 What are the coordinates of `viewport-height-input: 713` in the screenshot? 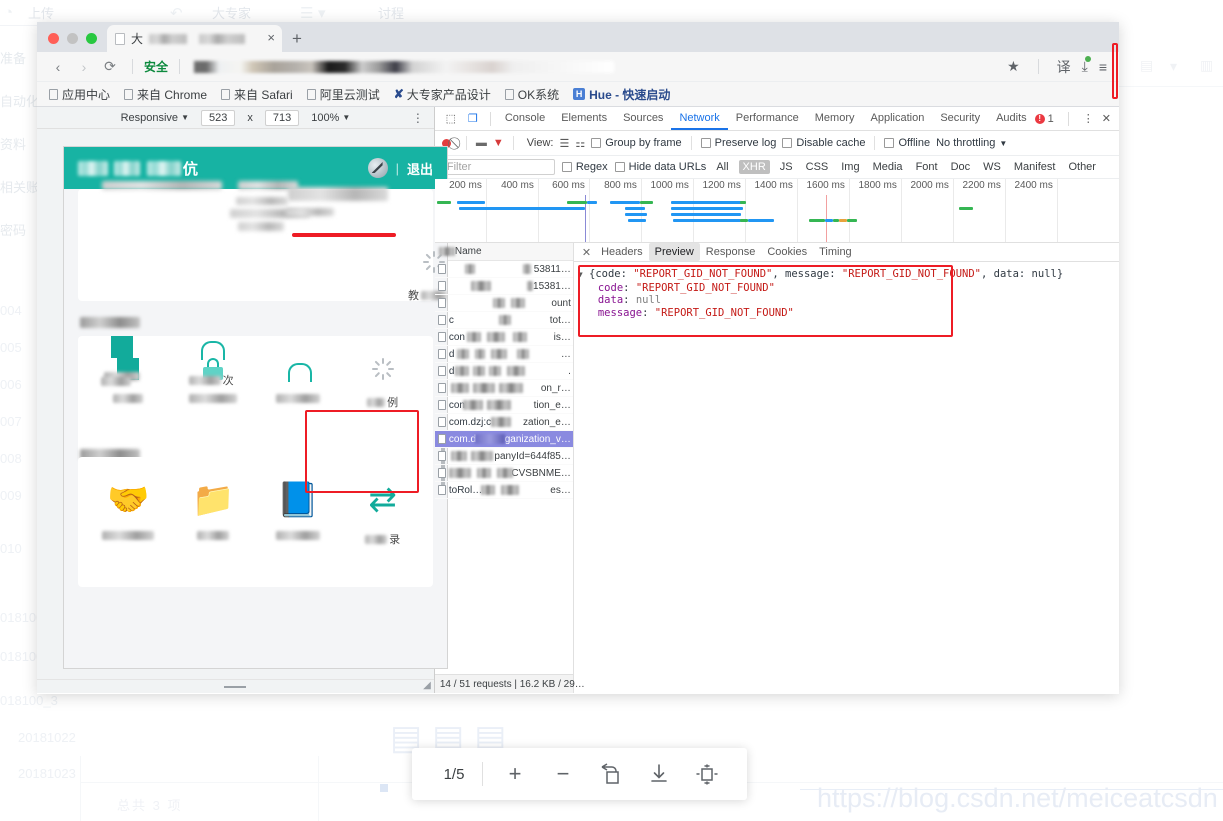 It's located at (282, 117).